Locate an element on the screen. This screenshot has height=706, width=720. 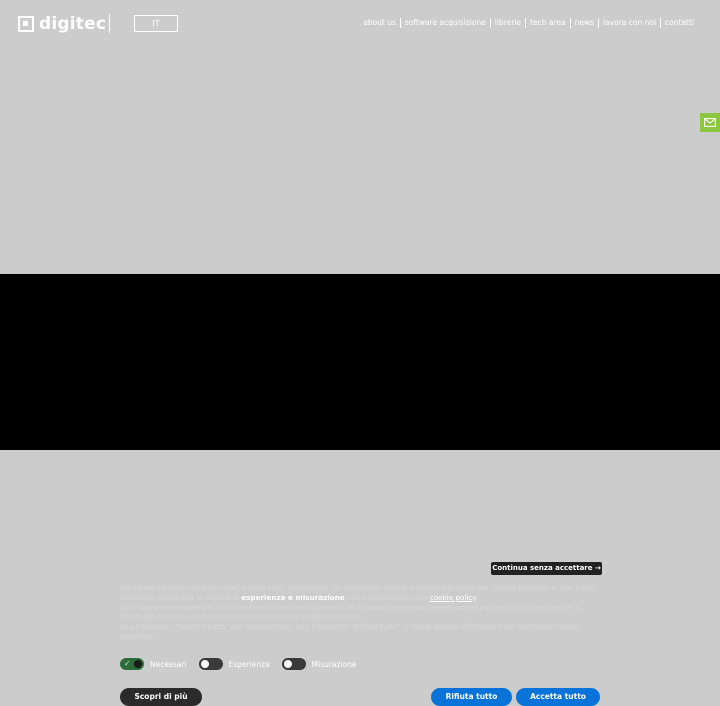
cookie-text-bold: esperienza e misurazione is located at coordinates (293, 597).